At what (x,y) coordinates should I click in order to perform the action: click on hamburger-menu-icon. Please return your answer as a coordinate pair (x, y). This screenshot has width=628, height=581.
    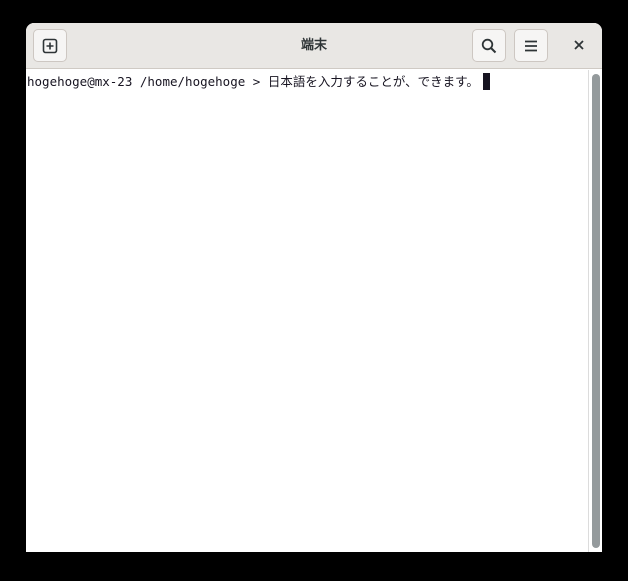
    Looking at the image, I should click on (531, 46).